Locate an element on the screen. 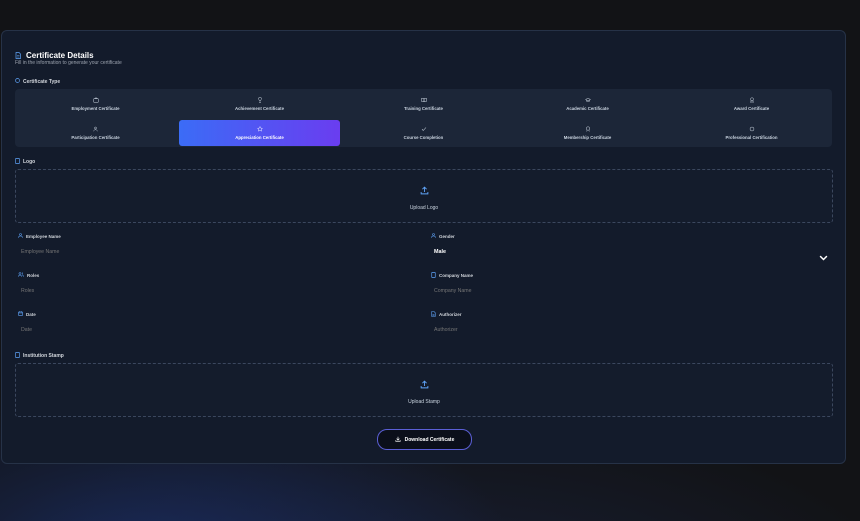 The width and height of the screenshot is (860, 521). star-icon is located at coordinates (259, 129).